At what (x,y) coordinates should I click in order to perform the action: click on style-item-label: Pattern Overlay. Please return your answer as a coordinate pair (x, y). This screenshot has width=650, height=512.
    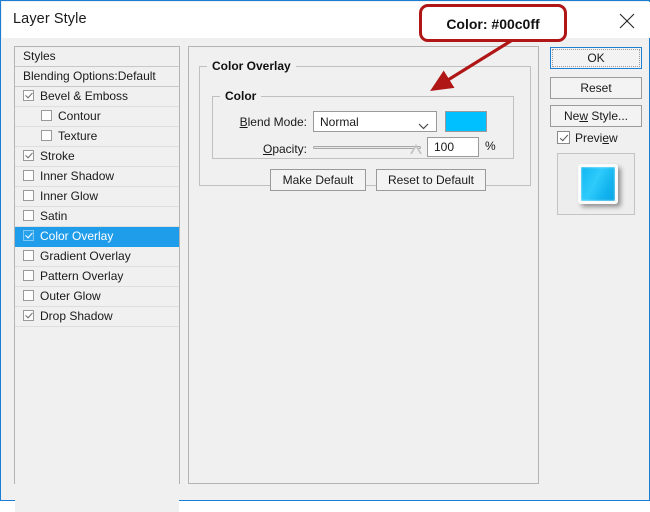
    Looking at the image, I should click on (82, 276).